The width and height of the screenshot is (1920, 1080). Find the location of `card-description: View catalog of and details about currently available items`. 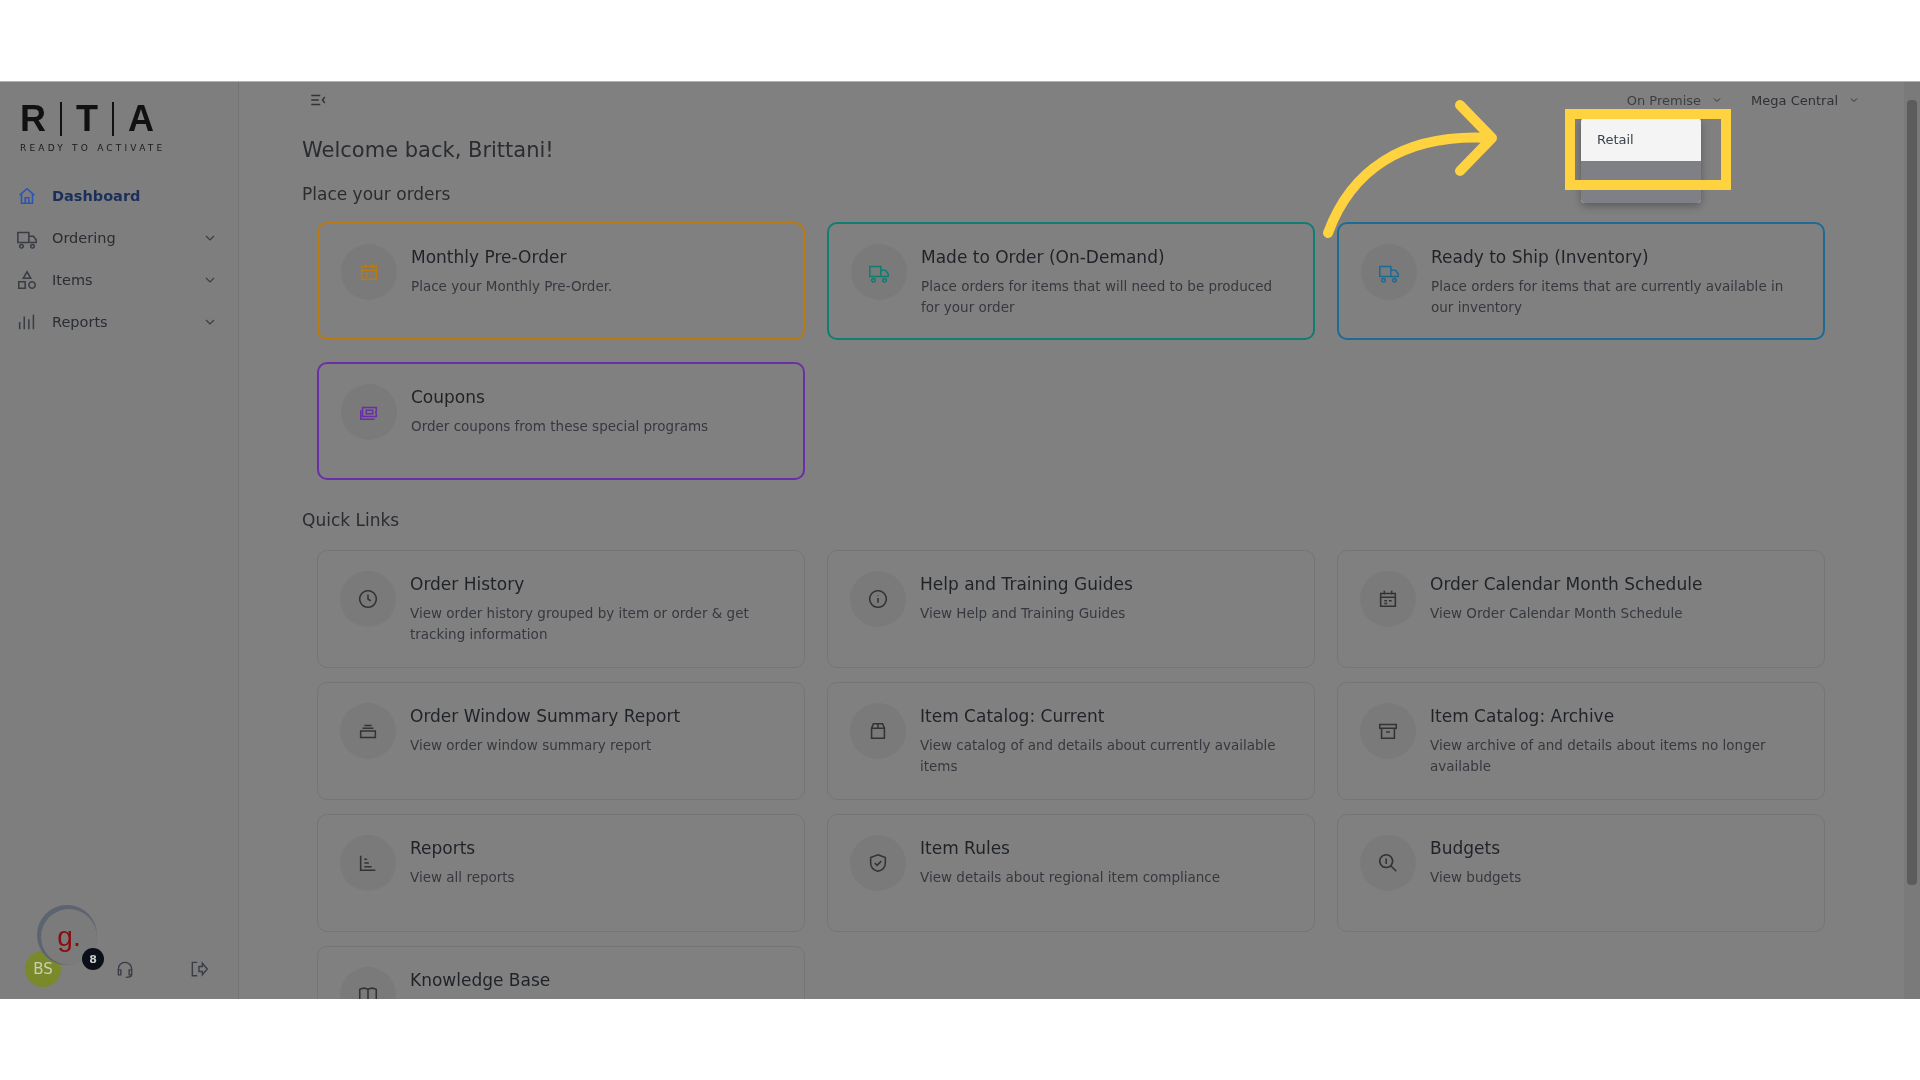

card-description: View catalog of and details about currently available items is located at coordinates (1098, 756).